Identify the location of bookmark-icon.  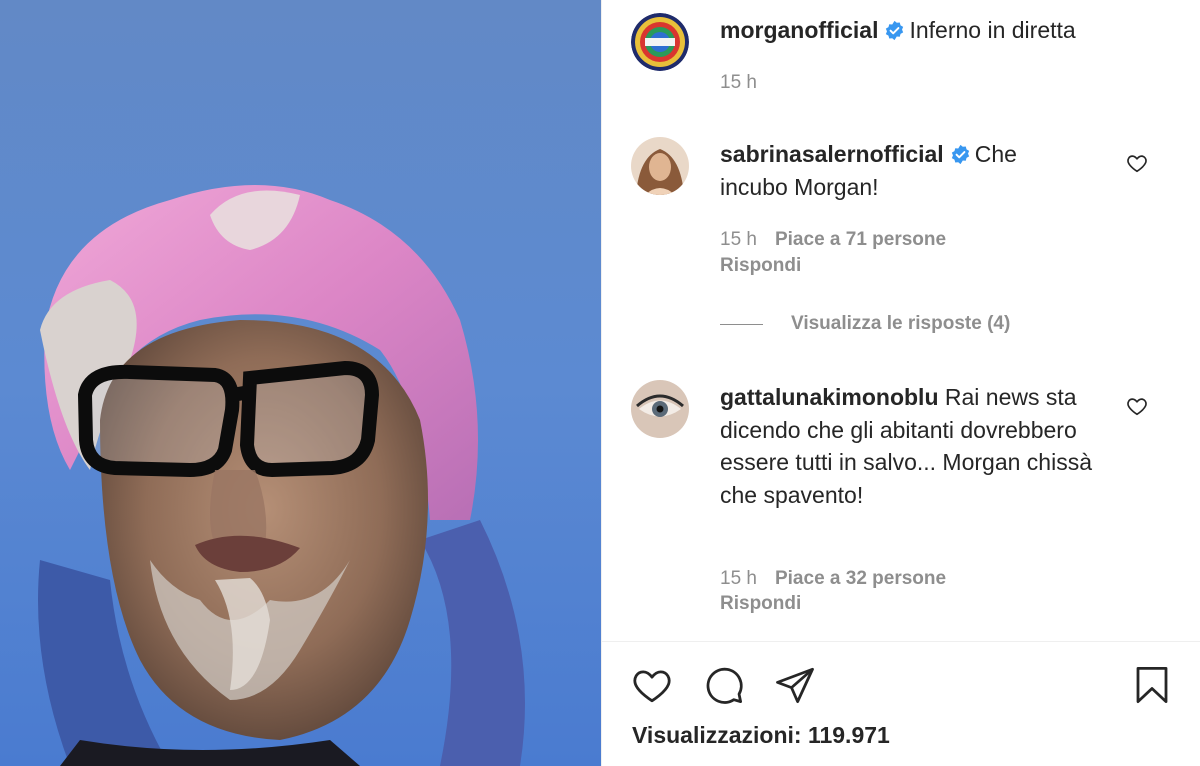
(1152, 685).